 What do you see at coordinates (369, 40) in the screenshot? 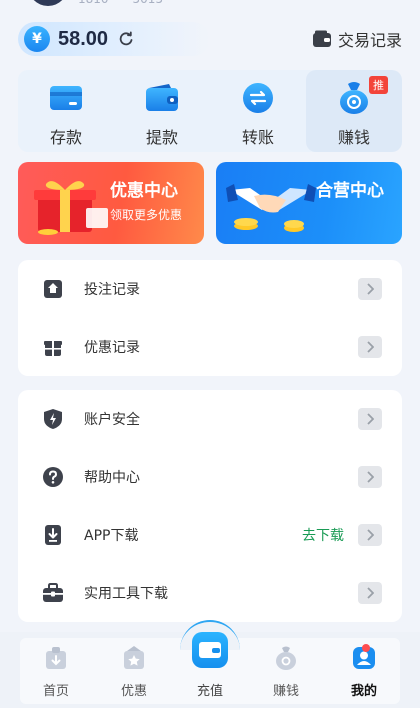
I see `transaction-record-label: 交易记录` at bounding box center [369, 40].